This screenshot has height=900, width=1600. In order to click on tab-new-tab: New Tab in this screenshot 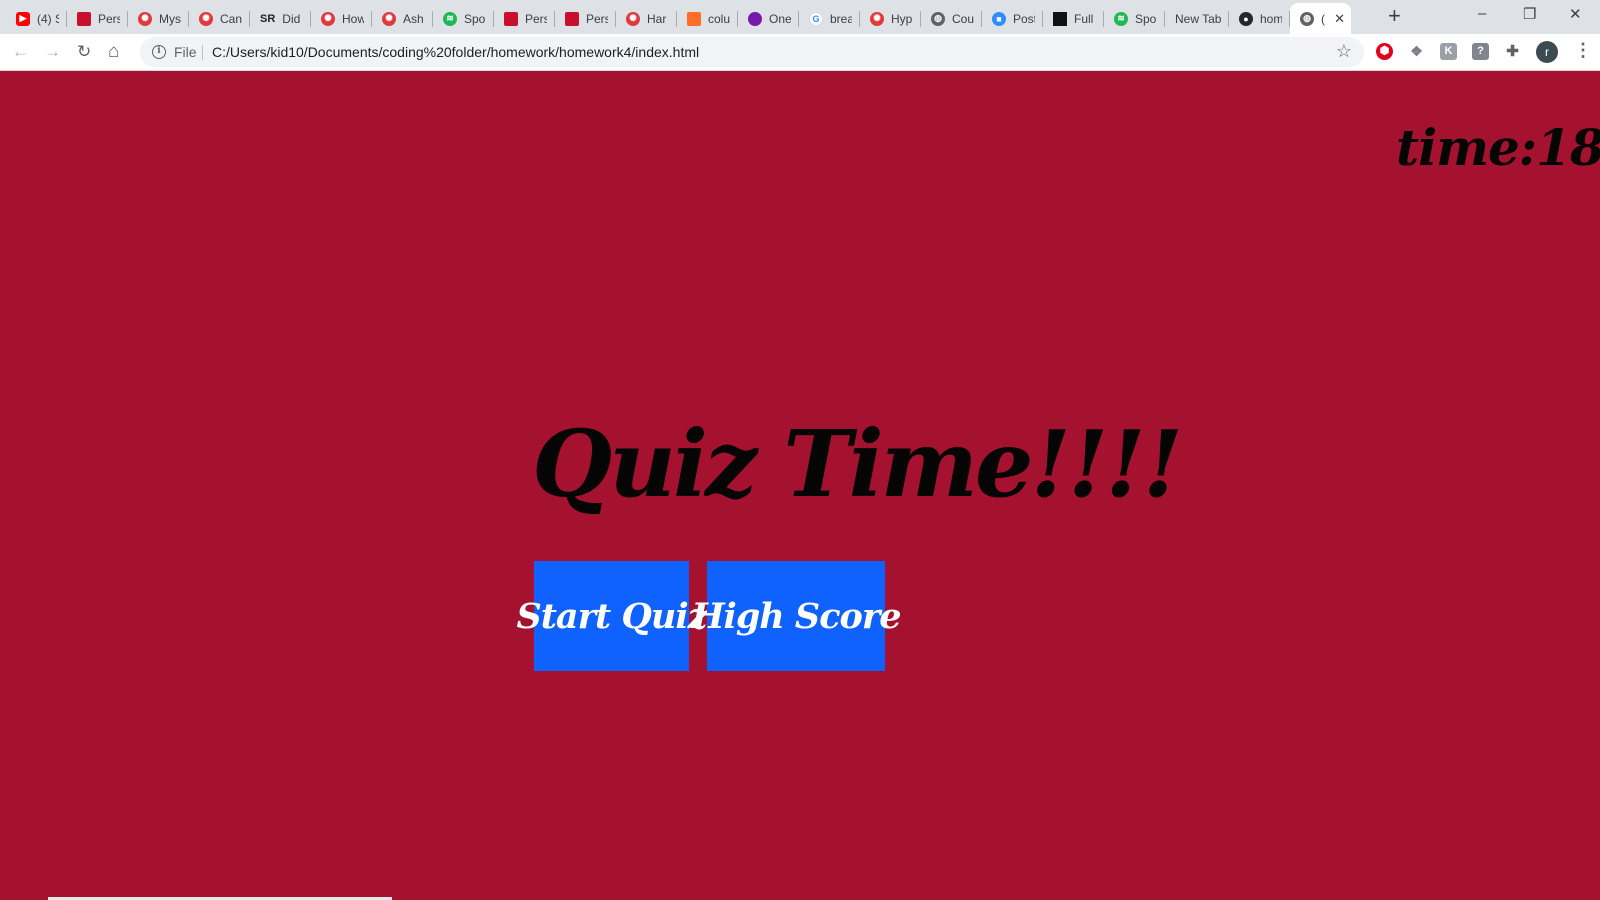, I will do `click(1197, 18)`.